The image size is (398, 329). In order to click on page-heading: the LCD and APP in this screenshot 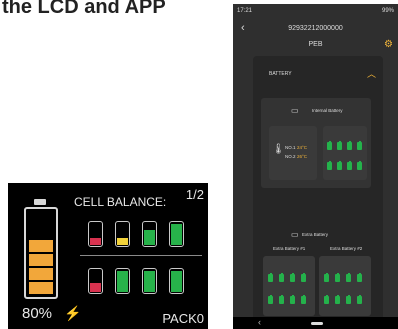, I will do `click(84, 9)`.